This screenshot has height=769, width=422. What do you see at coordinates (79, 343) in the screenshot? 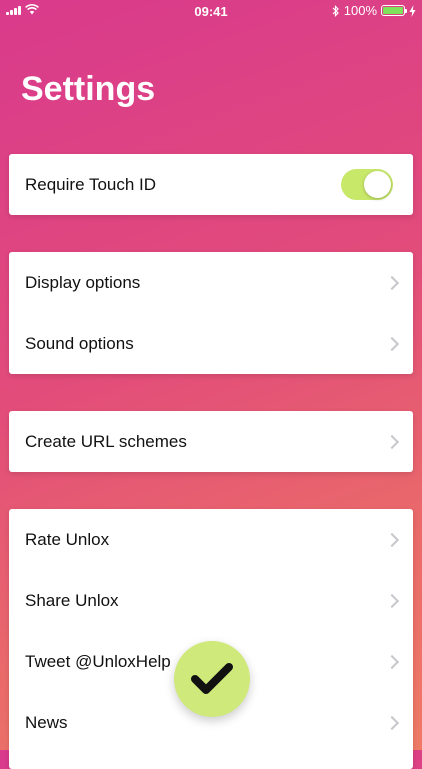
I see `sound-options-label: Sound options` at bounding box center [79, 343].